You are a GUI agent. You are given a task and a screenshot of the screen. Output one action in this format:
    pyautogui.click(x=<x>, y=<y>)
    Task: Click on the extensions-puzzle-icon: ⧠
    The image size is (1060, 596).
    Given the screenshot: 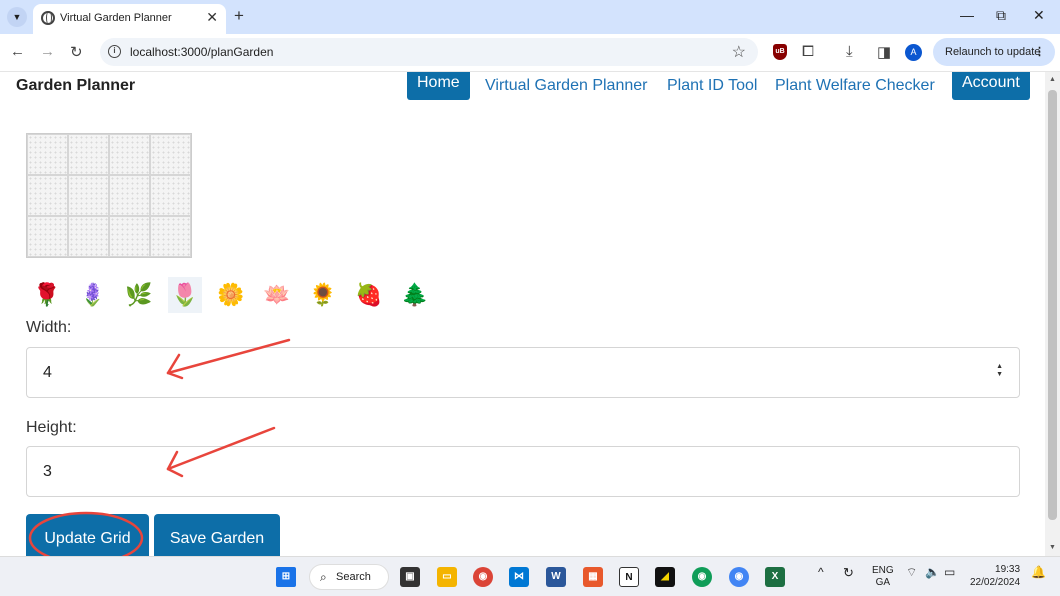 What is the action you would take?
    pyautogui.click(x=808, y=51)
    